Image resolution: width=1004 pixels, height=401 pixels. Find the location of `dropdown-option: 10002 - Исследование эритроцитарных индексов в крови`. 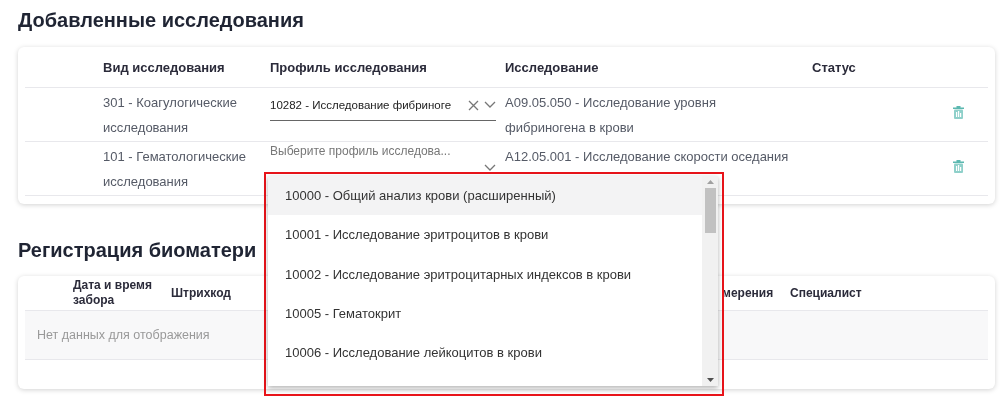

dropdown-option: 10002 - Исследование эритроцитарных индексов в крови is located at coordinates (485, 274).